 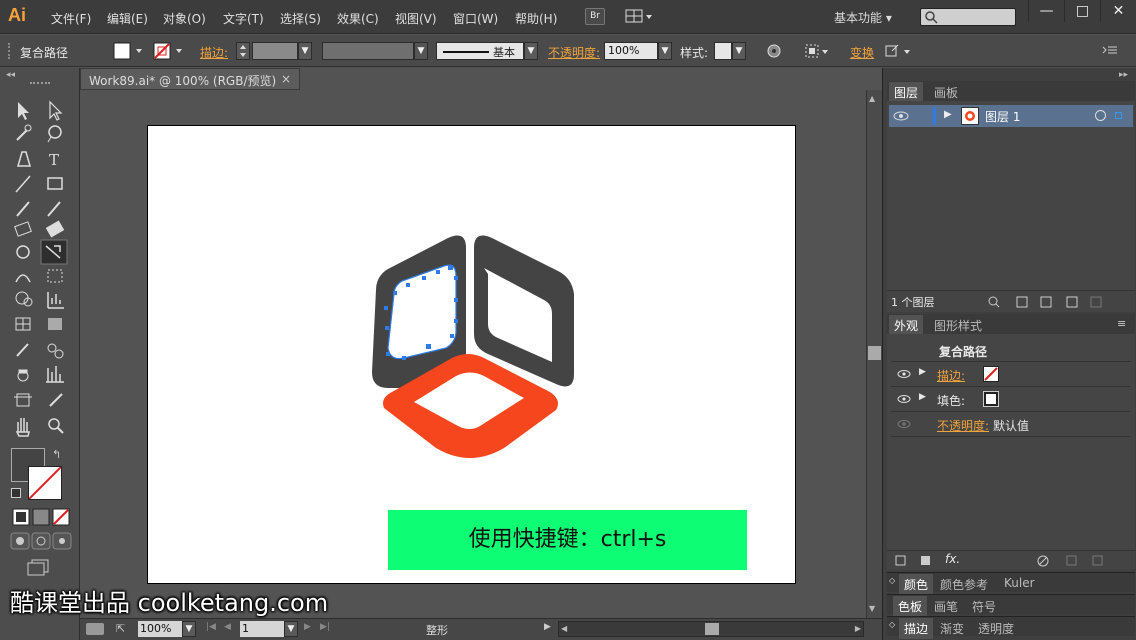 I want to click on close-tab-icon: ×, so click(x=286, y=79).